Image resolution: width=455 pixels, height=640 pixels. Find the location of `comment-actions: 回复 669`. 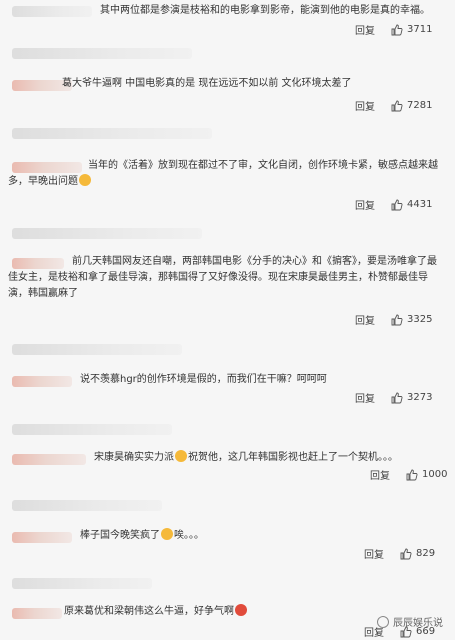

comment-actions: 回复 669 is located at coordinates (399, 631).